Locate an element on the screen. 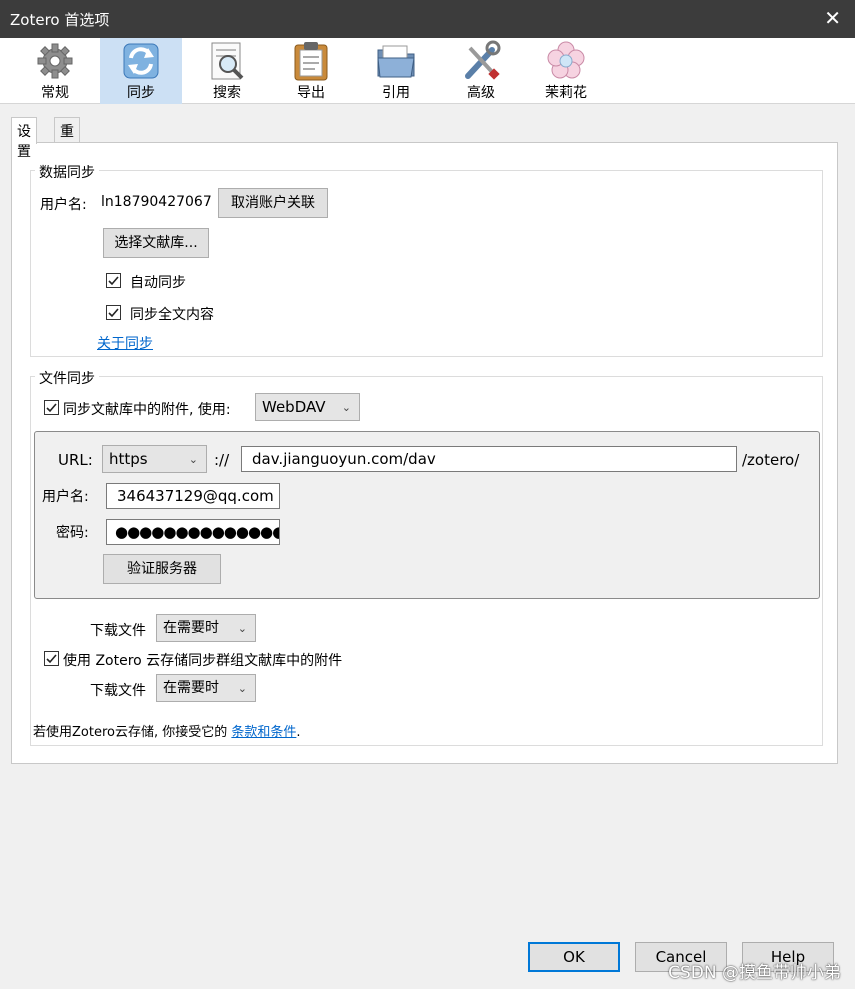 The height and width of the screenshot is (989, 855). group-sync-checkbox is located at coordinates (51, 658).